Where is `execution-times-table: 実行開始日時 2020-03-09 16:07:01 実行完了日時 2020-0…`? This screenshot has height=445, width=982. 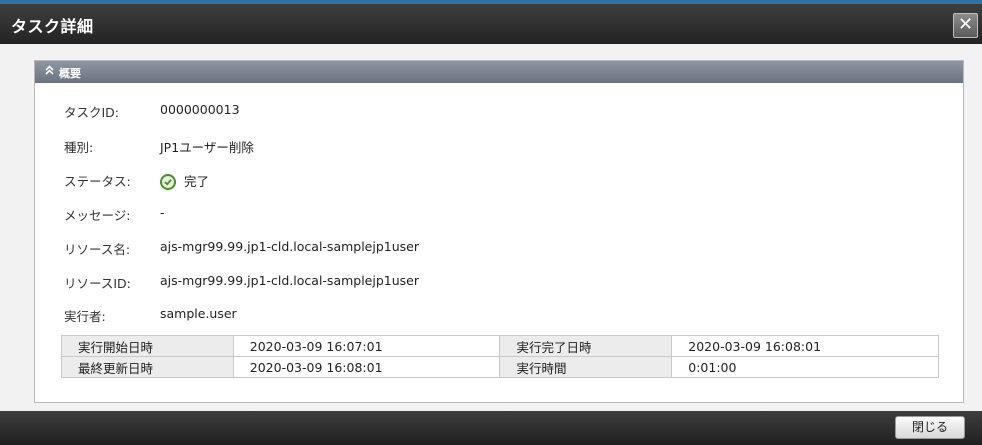 execution-times-table: 実行開始日時 2020-03-09 16:07:01 実行完了日時 2020-0… is located at coordinates (500, 356).